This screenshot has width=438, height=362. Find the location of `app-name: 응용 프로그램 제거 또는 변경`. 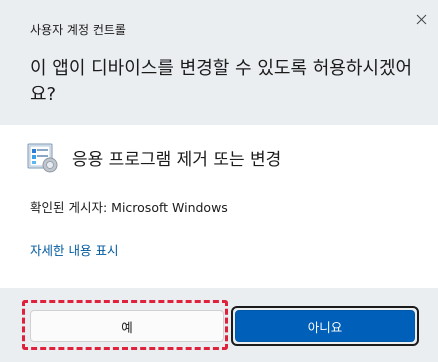

app-name: 응용 프로그램 제거 또는 변경 is located at coordinates (177, 159).